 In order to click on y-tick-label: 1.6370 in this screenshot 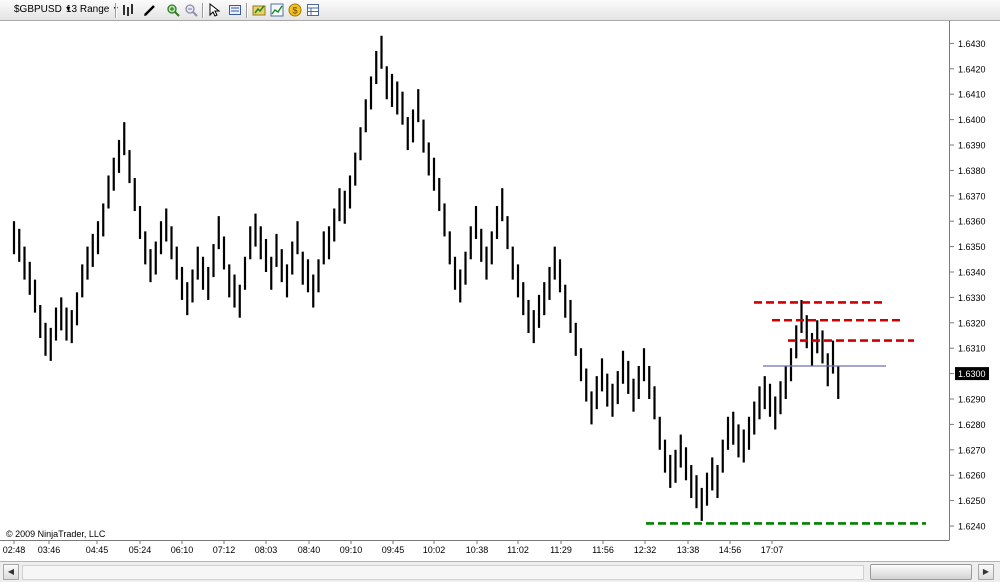, I will do `click(972, 196)`.